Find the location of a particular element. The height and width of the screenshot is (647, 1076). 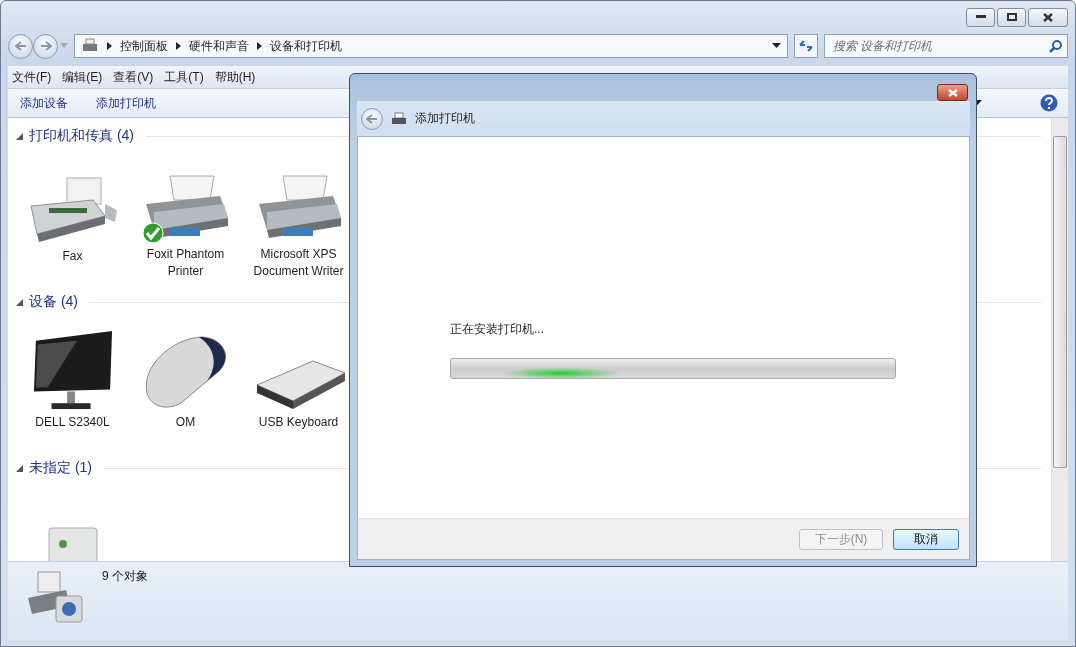

group-header: 设备 (4) is located at coordinates (53, 302).